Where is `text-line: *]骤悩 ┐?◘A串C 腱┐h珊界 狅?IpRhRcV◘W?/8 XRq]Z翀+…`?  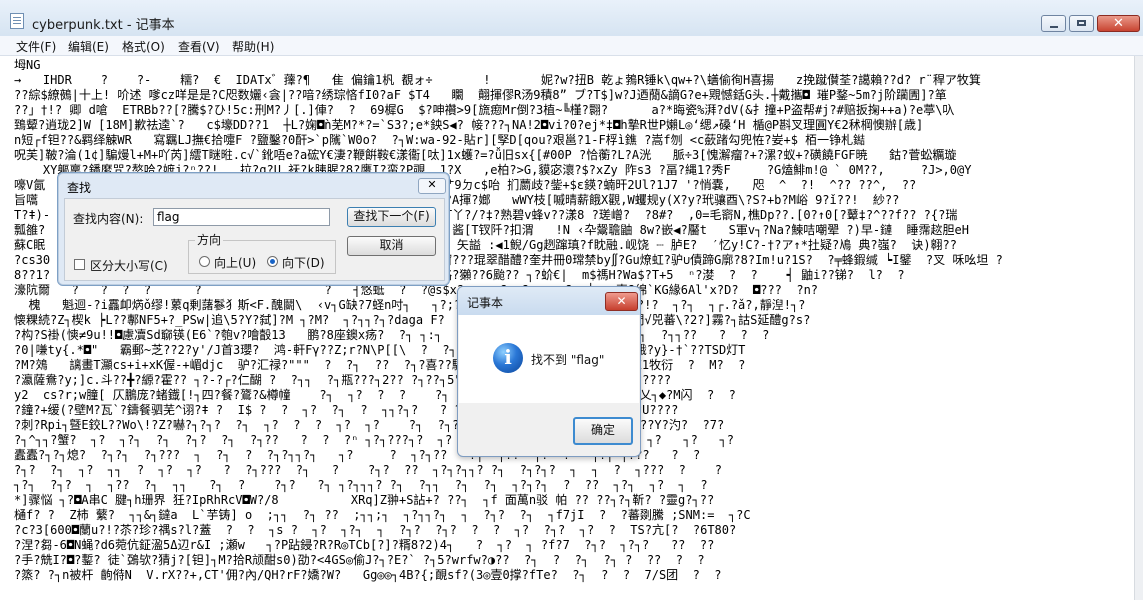
text-line: *]骤悩 ┐?◘A串C 腱┐h珊界 狅?IpRhRcV◘W?/8 XRq]Z翀+… is located at coordinates (364, 500).